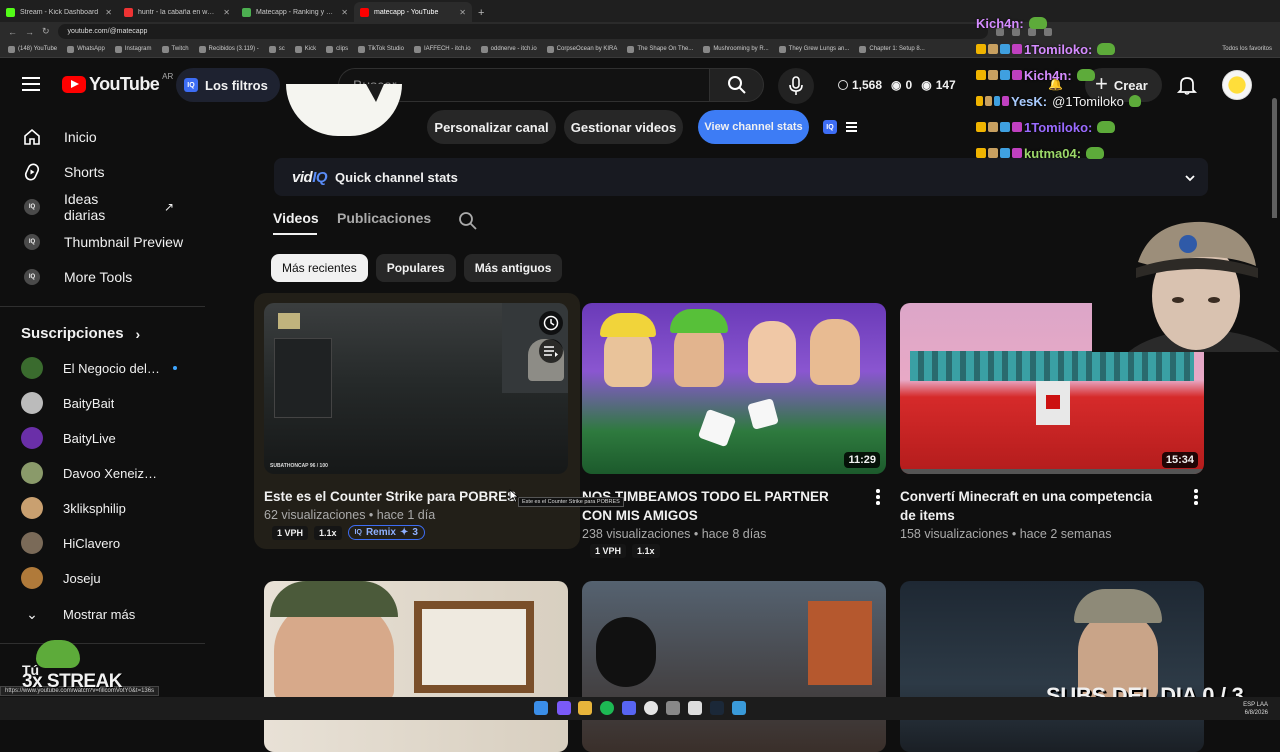 Image resolution: width=1280 pixels, height=752 pixels. What do you see at coordinates (623, 127) in the screenshot?
I see `manage-videos-button: Gestionar videos` at bounding box center [623, 127].